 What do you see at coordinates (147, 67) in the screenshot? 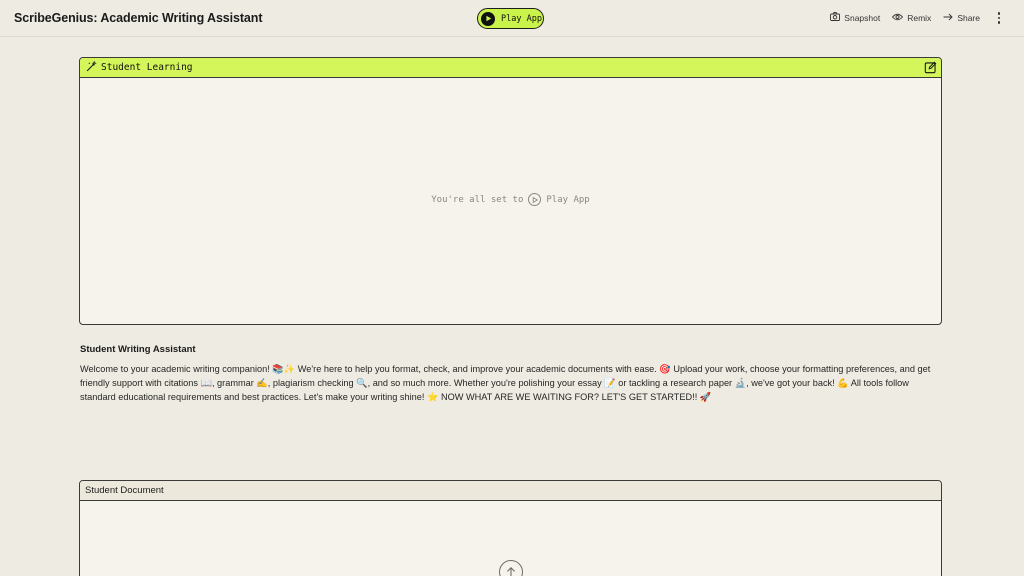
I see `student-learning-title: Student Learning` at bounding box center [147, 67].